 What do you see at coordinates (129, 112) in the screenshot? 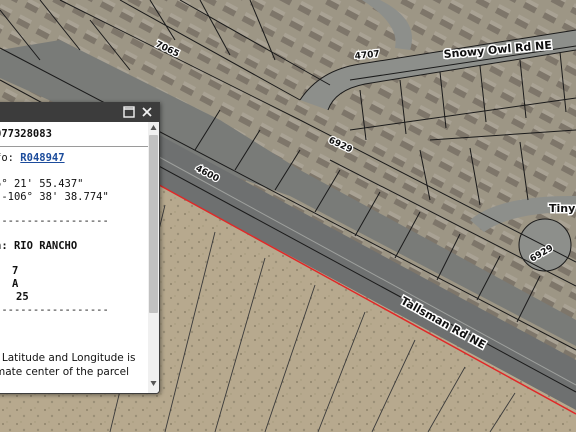
I see `maximize-icon` at bounding box center [129, 112].